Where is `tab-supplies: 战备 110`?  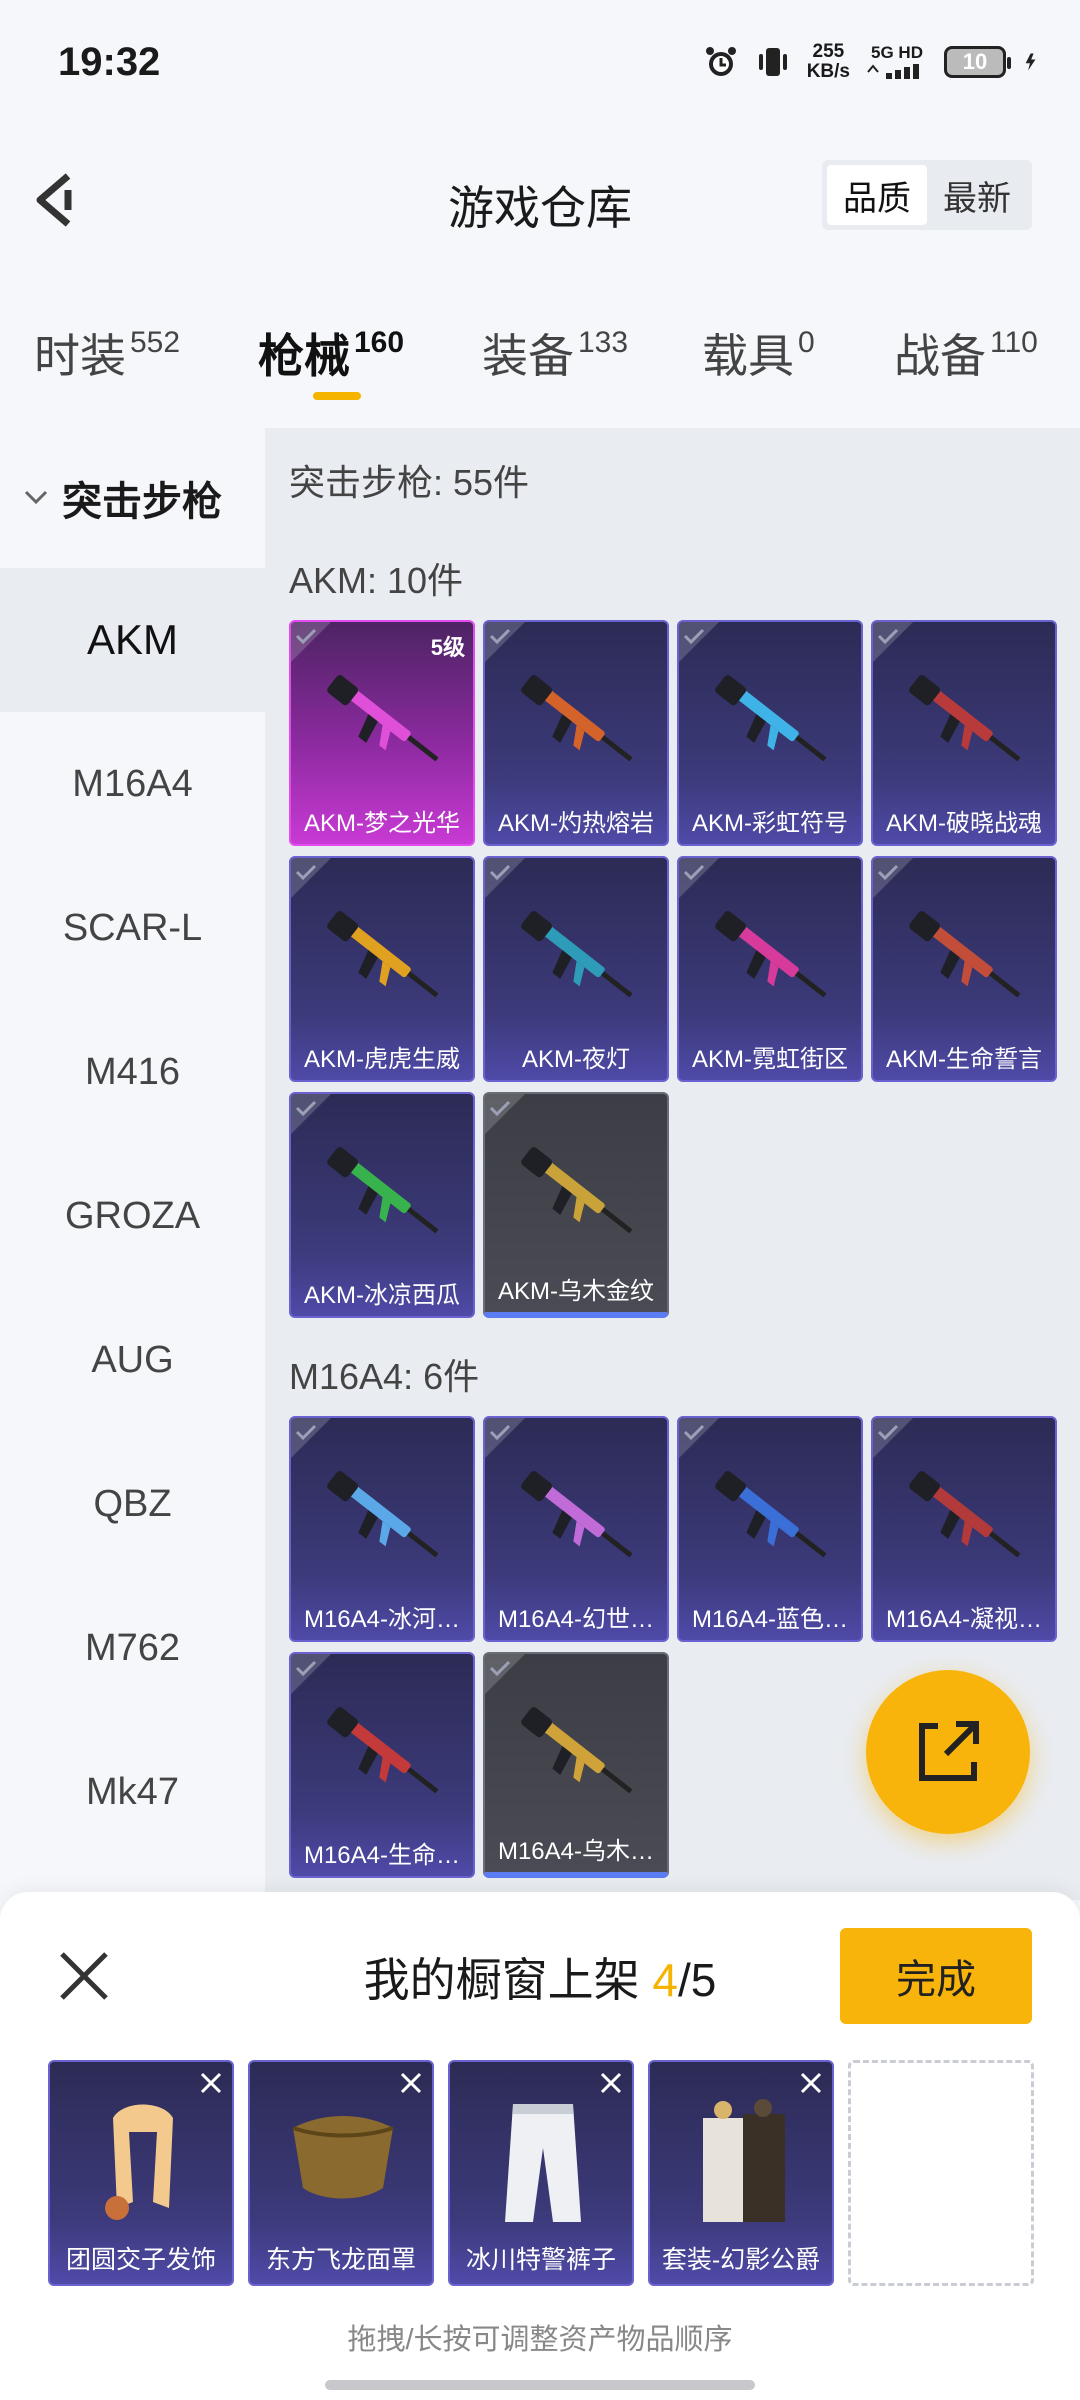 tab-supplies: 战备 110 is located at coordinates (966, 353).